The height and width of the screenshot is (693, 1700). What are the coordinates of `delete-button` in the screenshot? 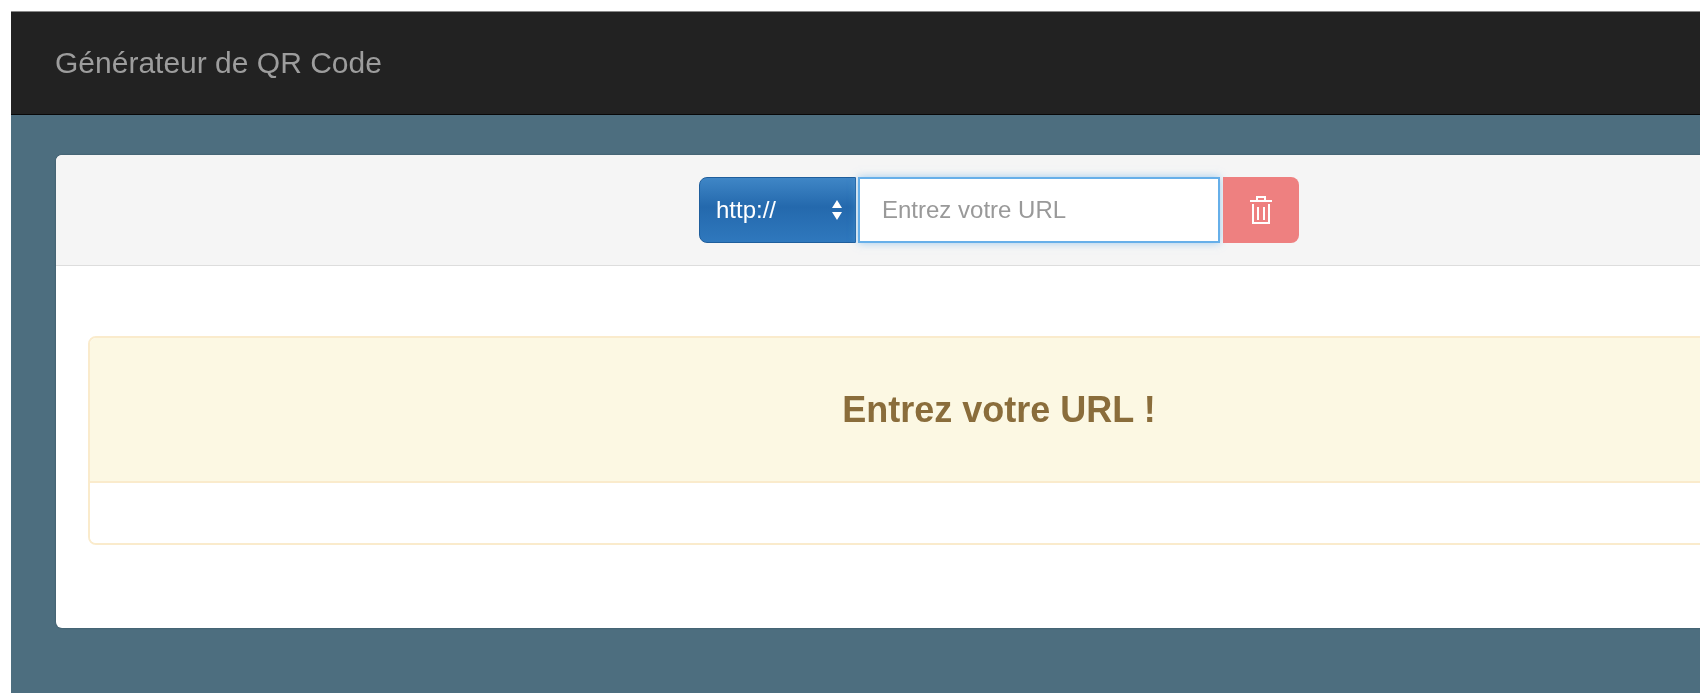 It's located at (1261, 210).